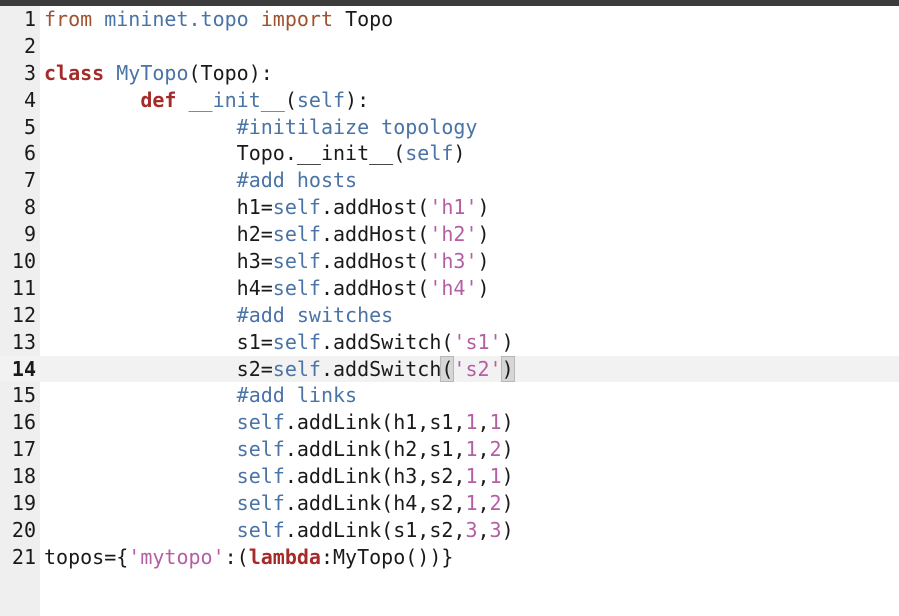  Describe the element at coordinates (477, 368) in the screenshot. I see `code-token: 's2'` at that location.